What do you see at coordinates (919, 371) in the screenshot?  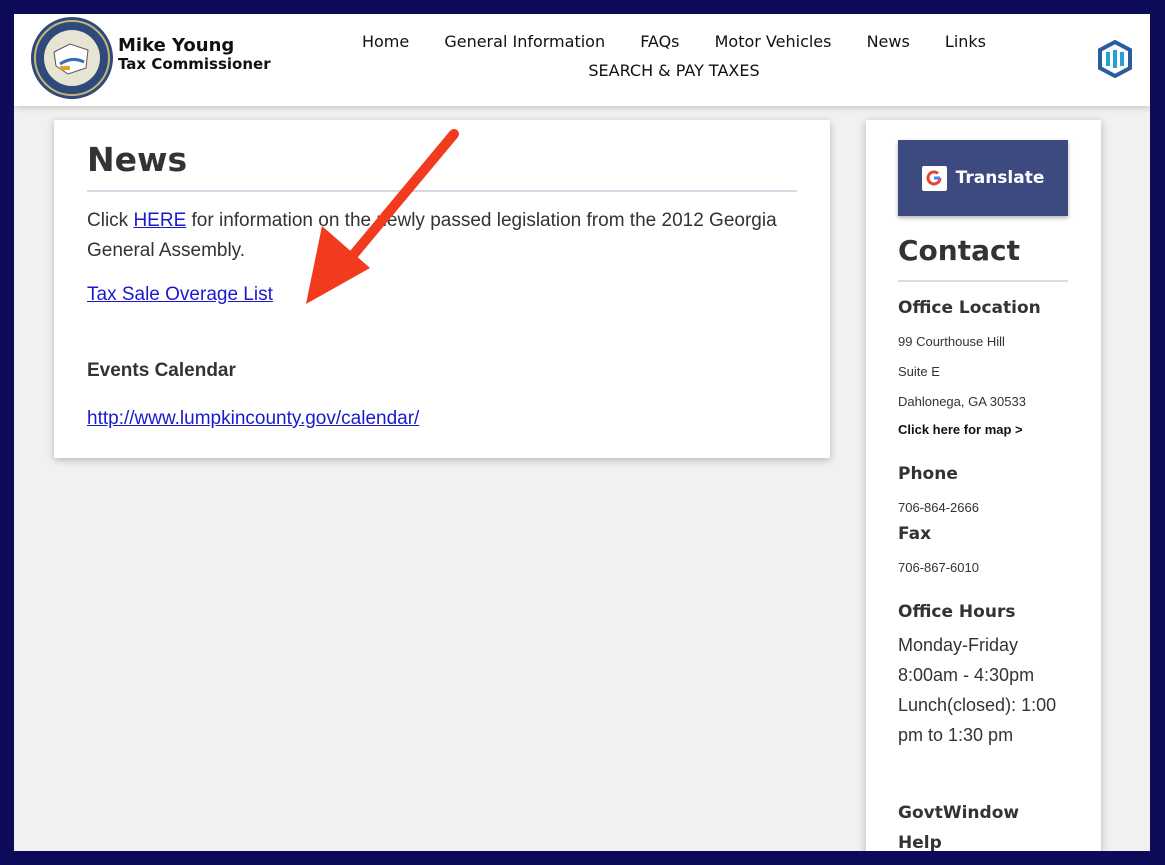 I see `address-line-2: Suite E` at bounding box center [919, 371].